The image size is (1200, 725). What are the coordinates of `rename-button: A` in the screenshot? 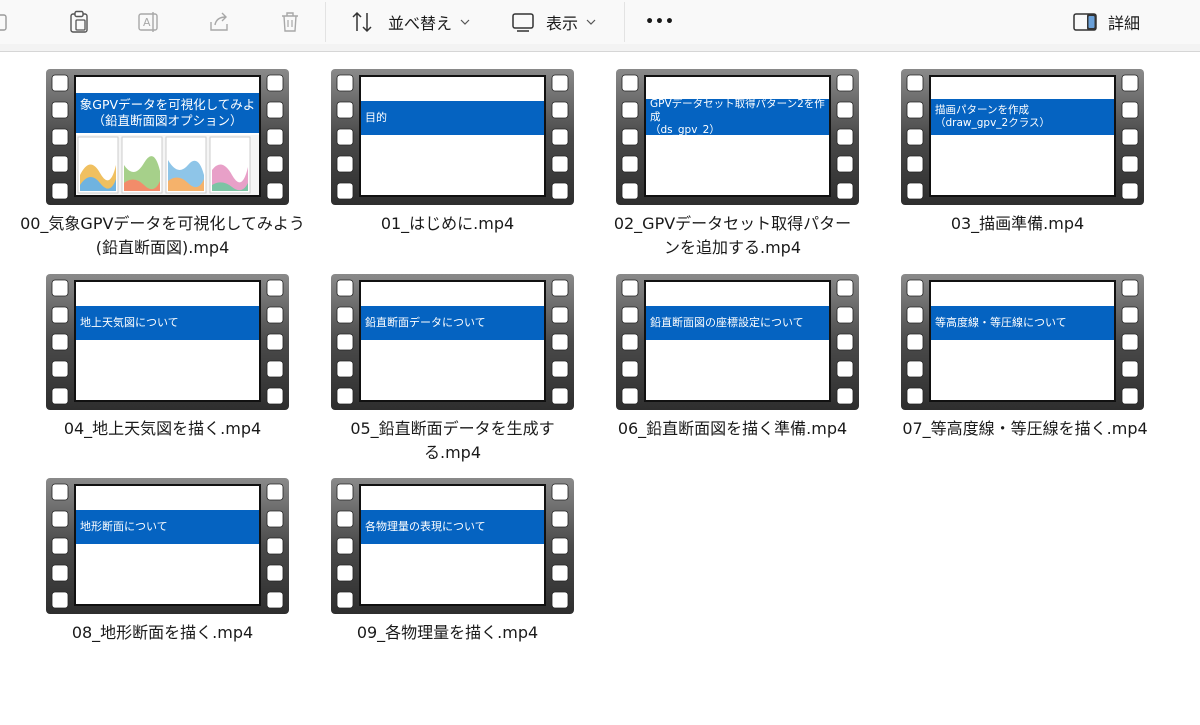 It's located at (149, 22).